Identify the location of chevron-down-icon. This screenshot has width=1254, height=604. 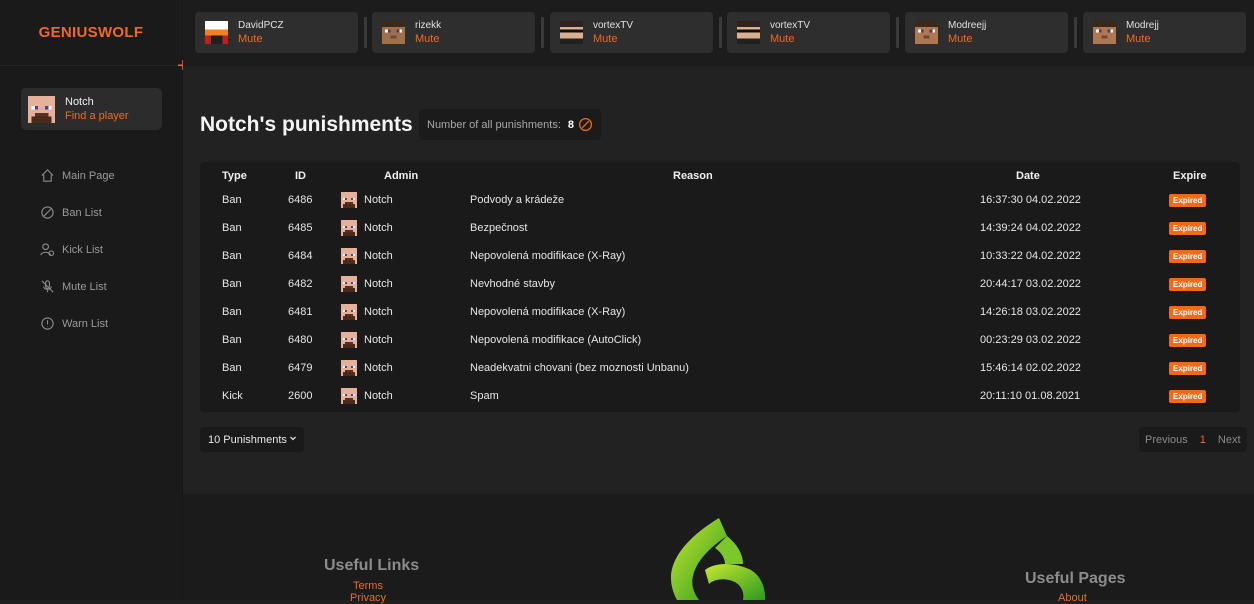
(293, 438).